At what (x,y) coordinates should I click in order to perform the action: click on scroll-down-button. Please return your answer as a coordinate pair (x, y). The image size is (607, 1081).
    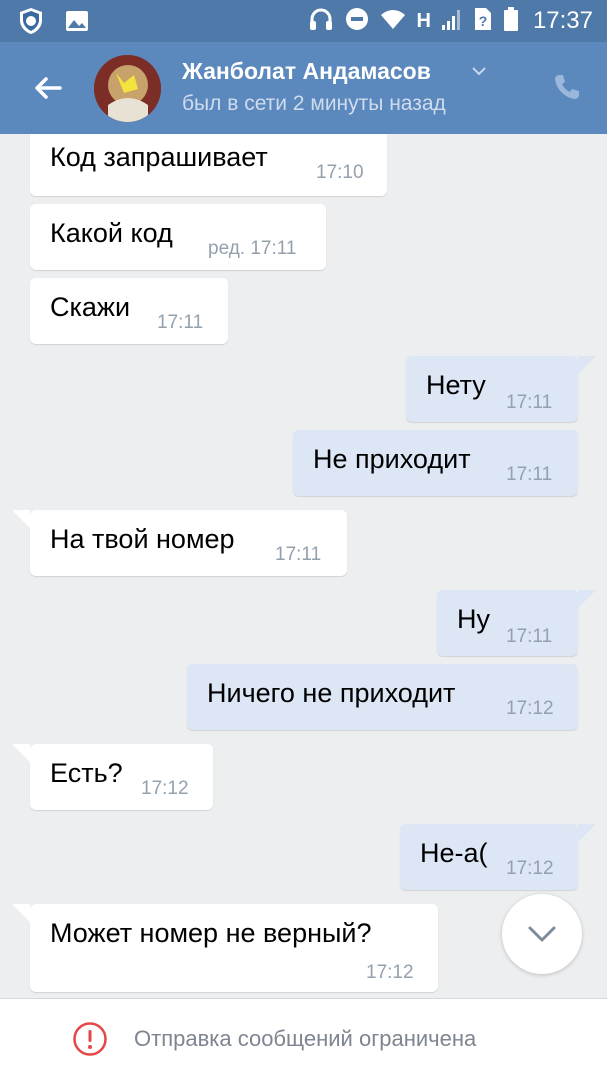
    Looking at the image, I should click on (542, 934).